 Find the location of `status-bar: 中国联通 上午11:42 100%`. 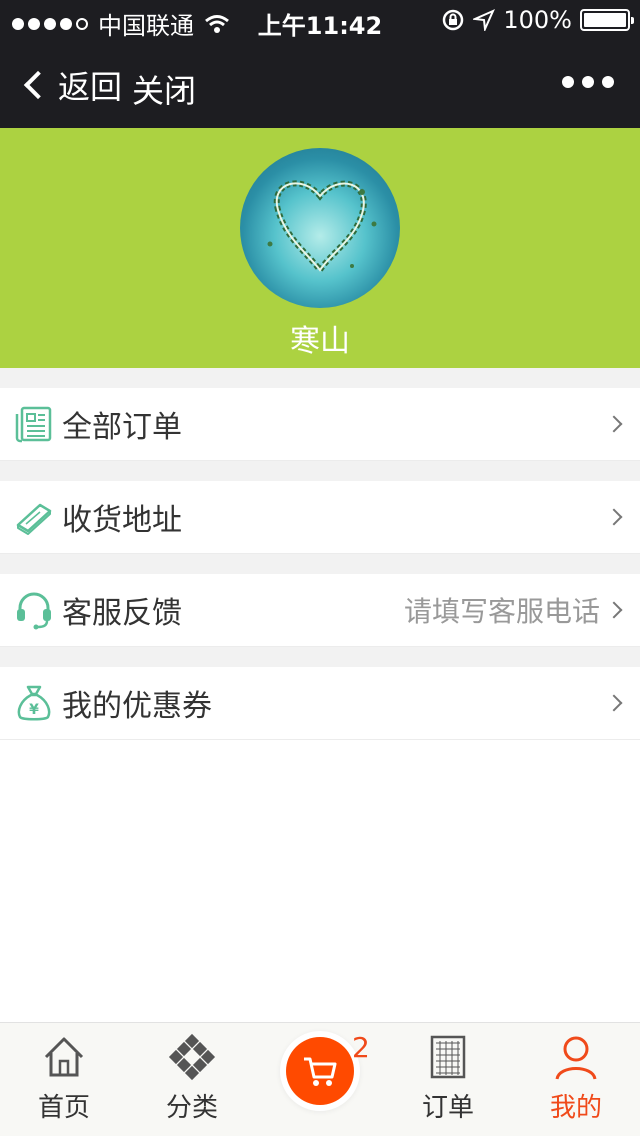

status-bar: 中国联通 上午11:42 100% is located at coordinates (320, 20).